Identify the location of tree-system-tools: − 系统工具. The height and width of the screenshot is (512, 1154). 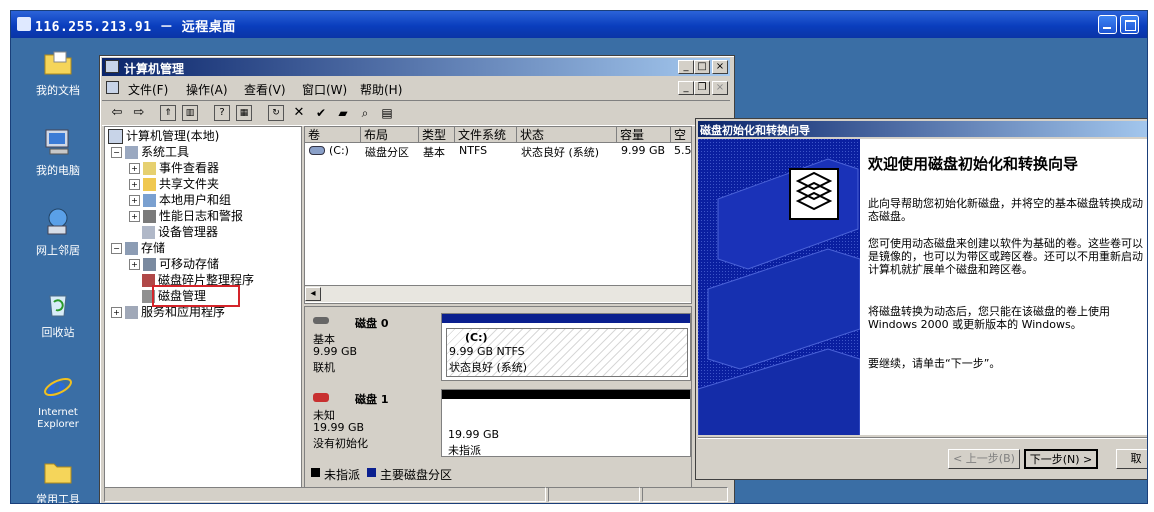
(150, 152).